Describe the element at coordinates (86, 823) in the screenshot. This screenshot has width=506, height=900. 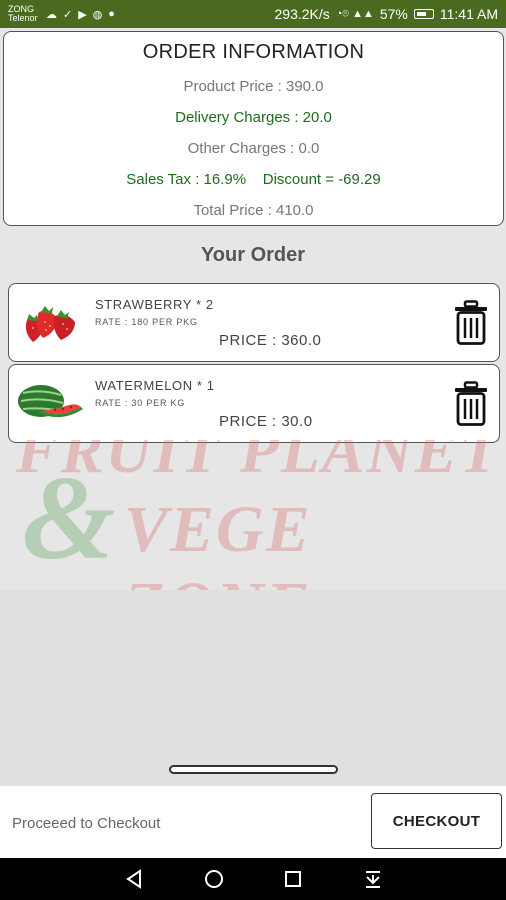
I see `proceed-text: Proceeed to Checkout` at that location.